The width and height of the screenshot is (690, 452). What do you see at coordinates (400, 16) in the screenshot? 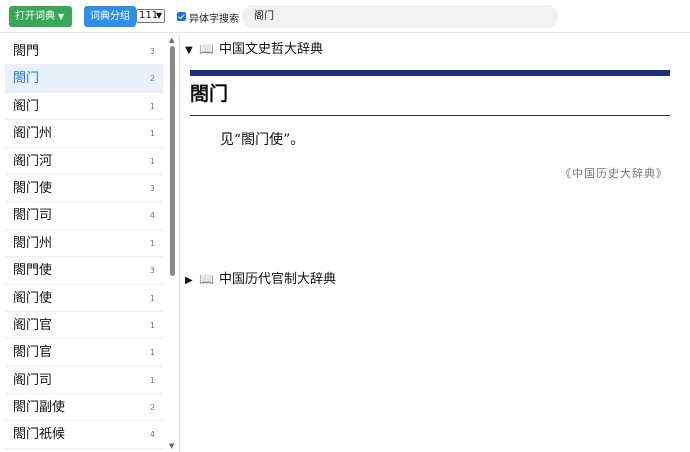
I see `search-input: 阁门` at bounding box center [400, 16].